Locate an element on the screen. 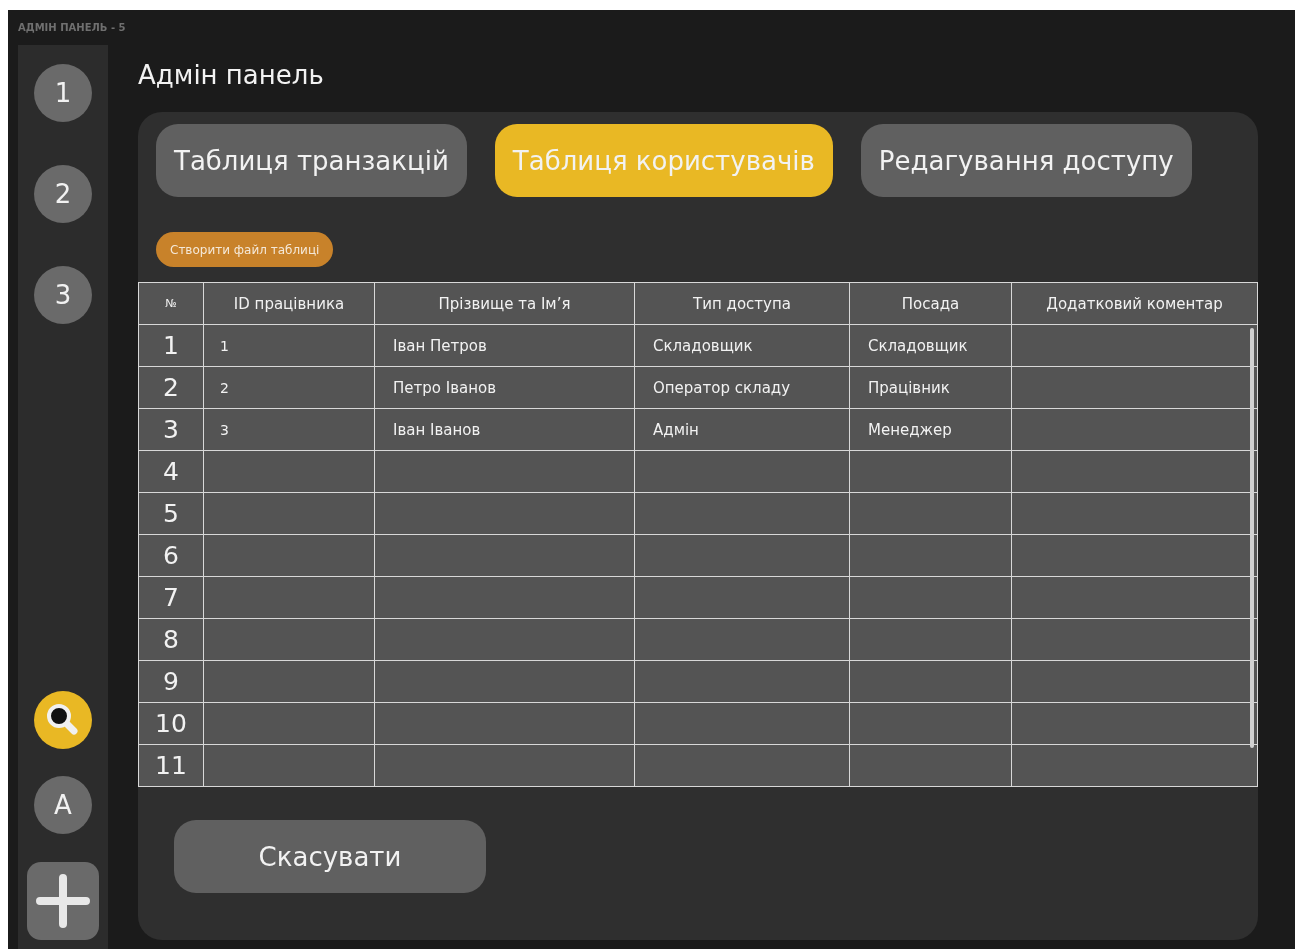  table-cell: 2 is located at coordinates (224, 387).